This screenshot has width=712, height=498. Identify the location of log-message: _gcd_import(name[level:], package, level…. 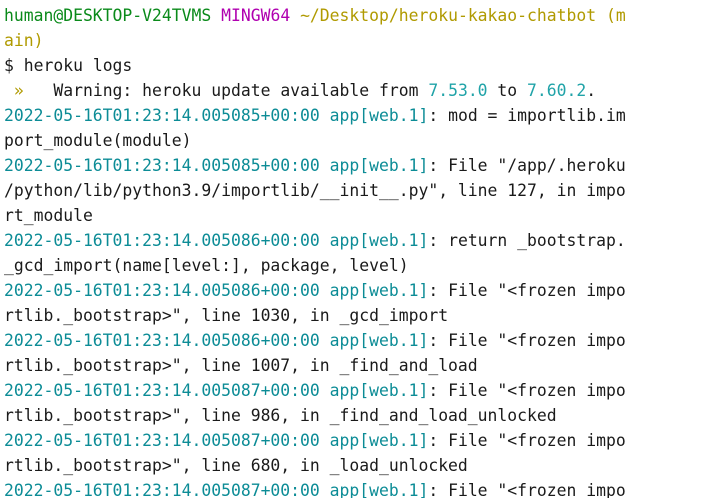
(206, 265).